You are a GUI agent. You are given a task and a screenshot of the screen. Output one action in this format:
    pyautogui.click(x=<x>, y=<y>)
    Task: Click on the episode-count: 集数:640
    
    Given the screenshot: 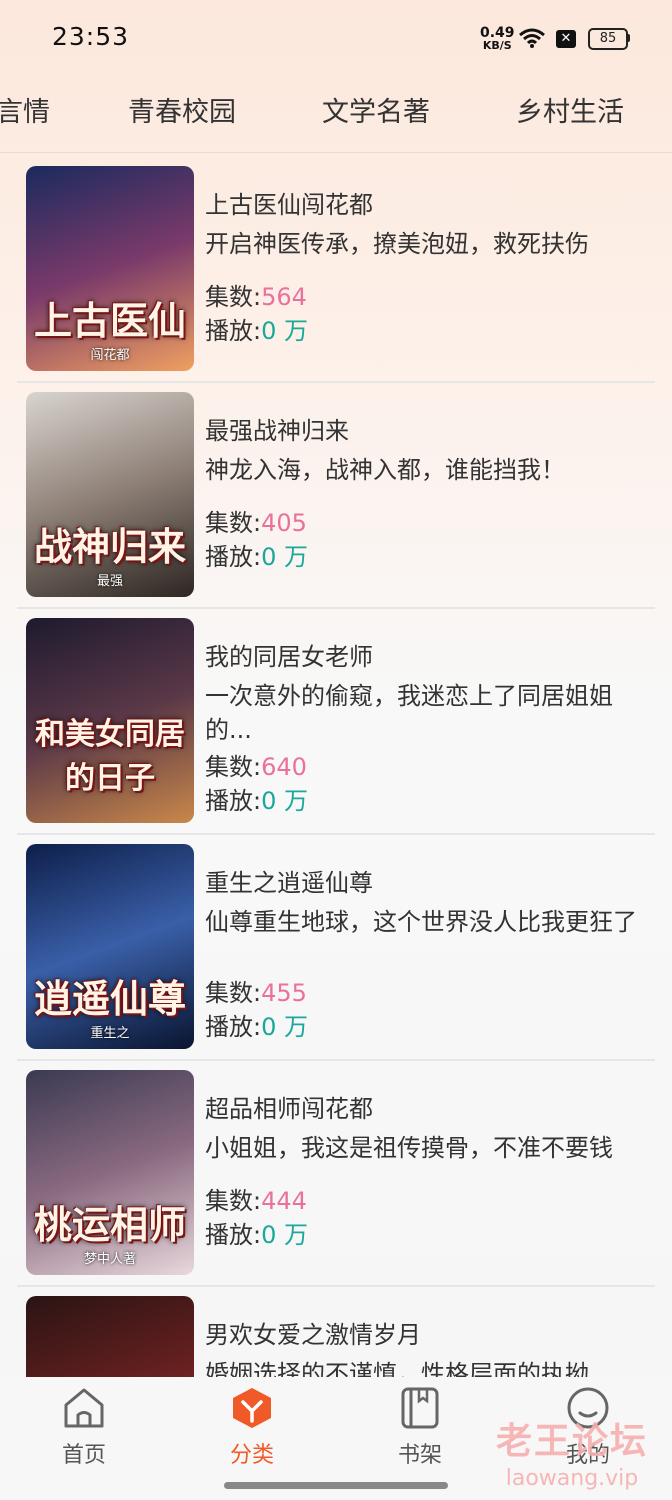 What is the action you would take?
    pyautogui.click(x=256, y=764)
    